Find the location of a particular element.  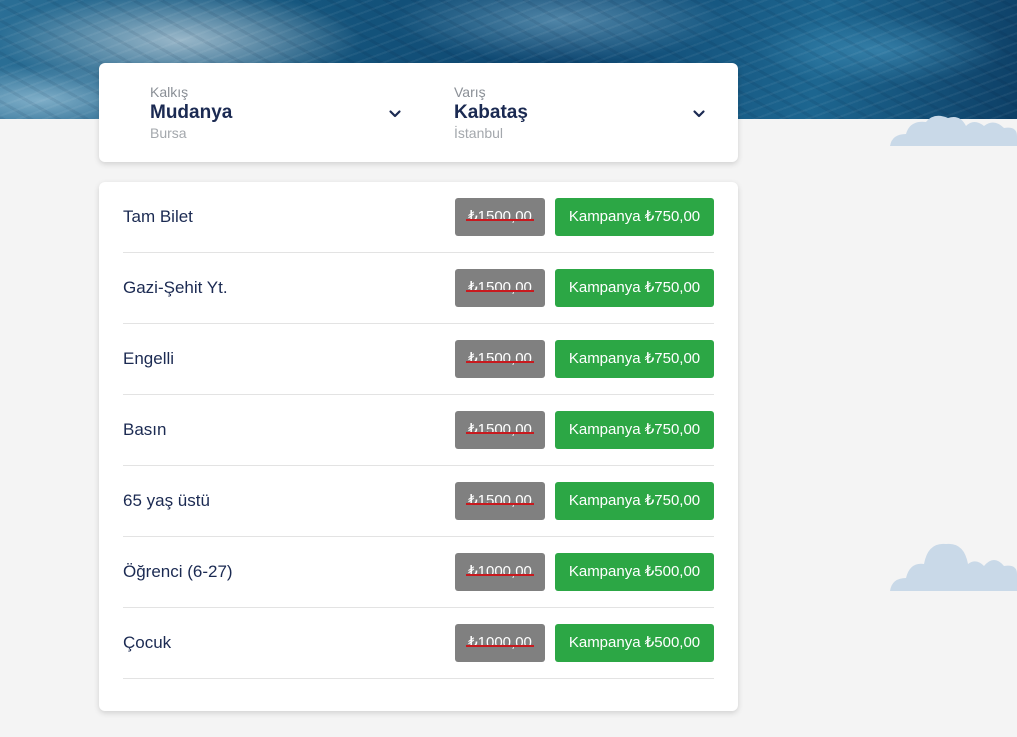

fare-type-label: Gazi-Şehit Yt. is located at coordinates (175, 287).